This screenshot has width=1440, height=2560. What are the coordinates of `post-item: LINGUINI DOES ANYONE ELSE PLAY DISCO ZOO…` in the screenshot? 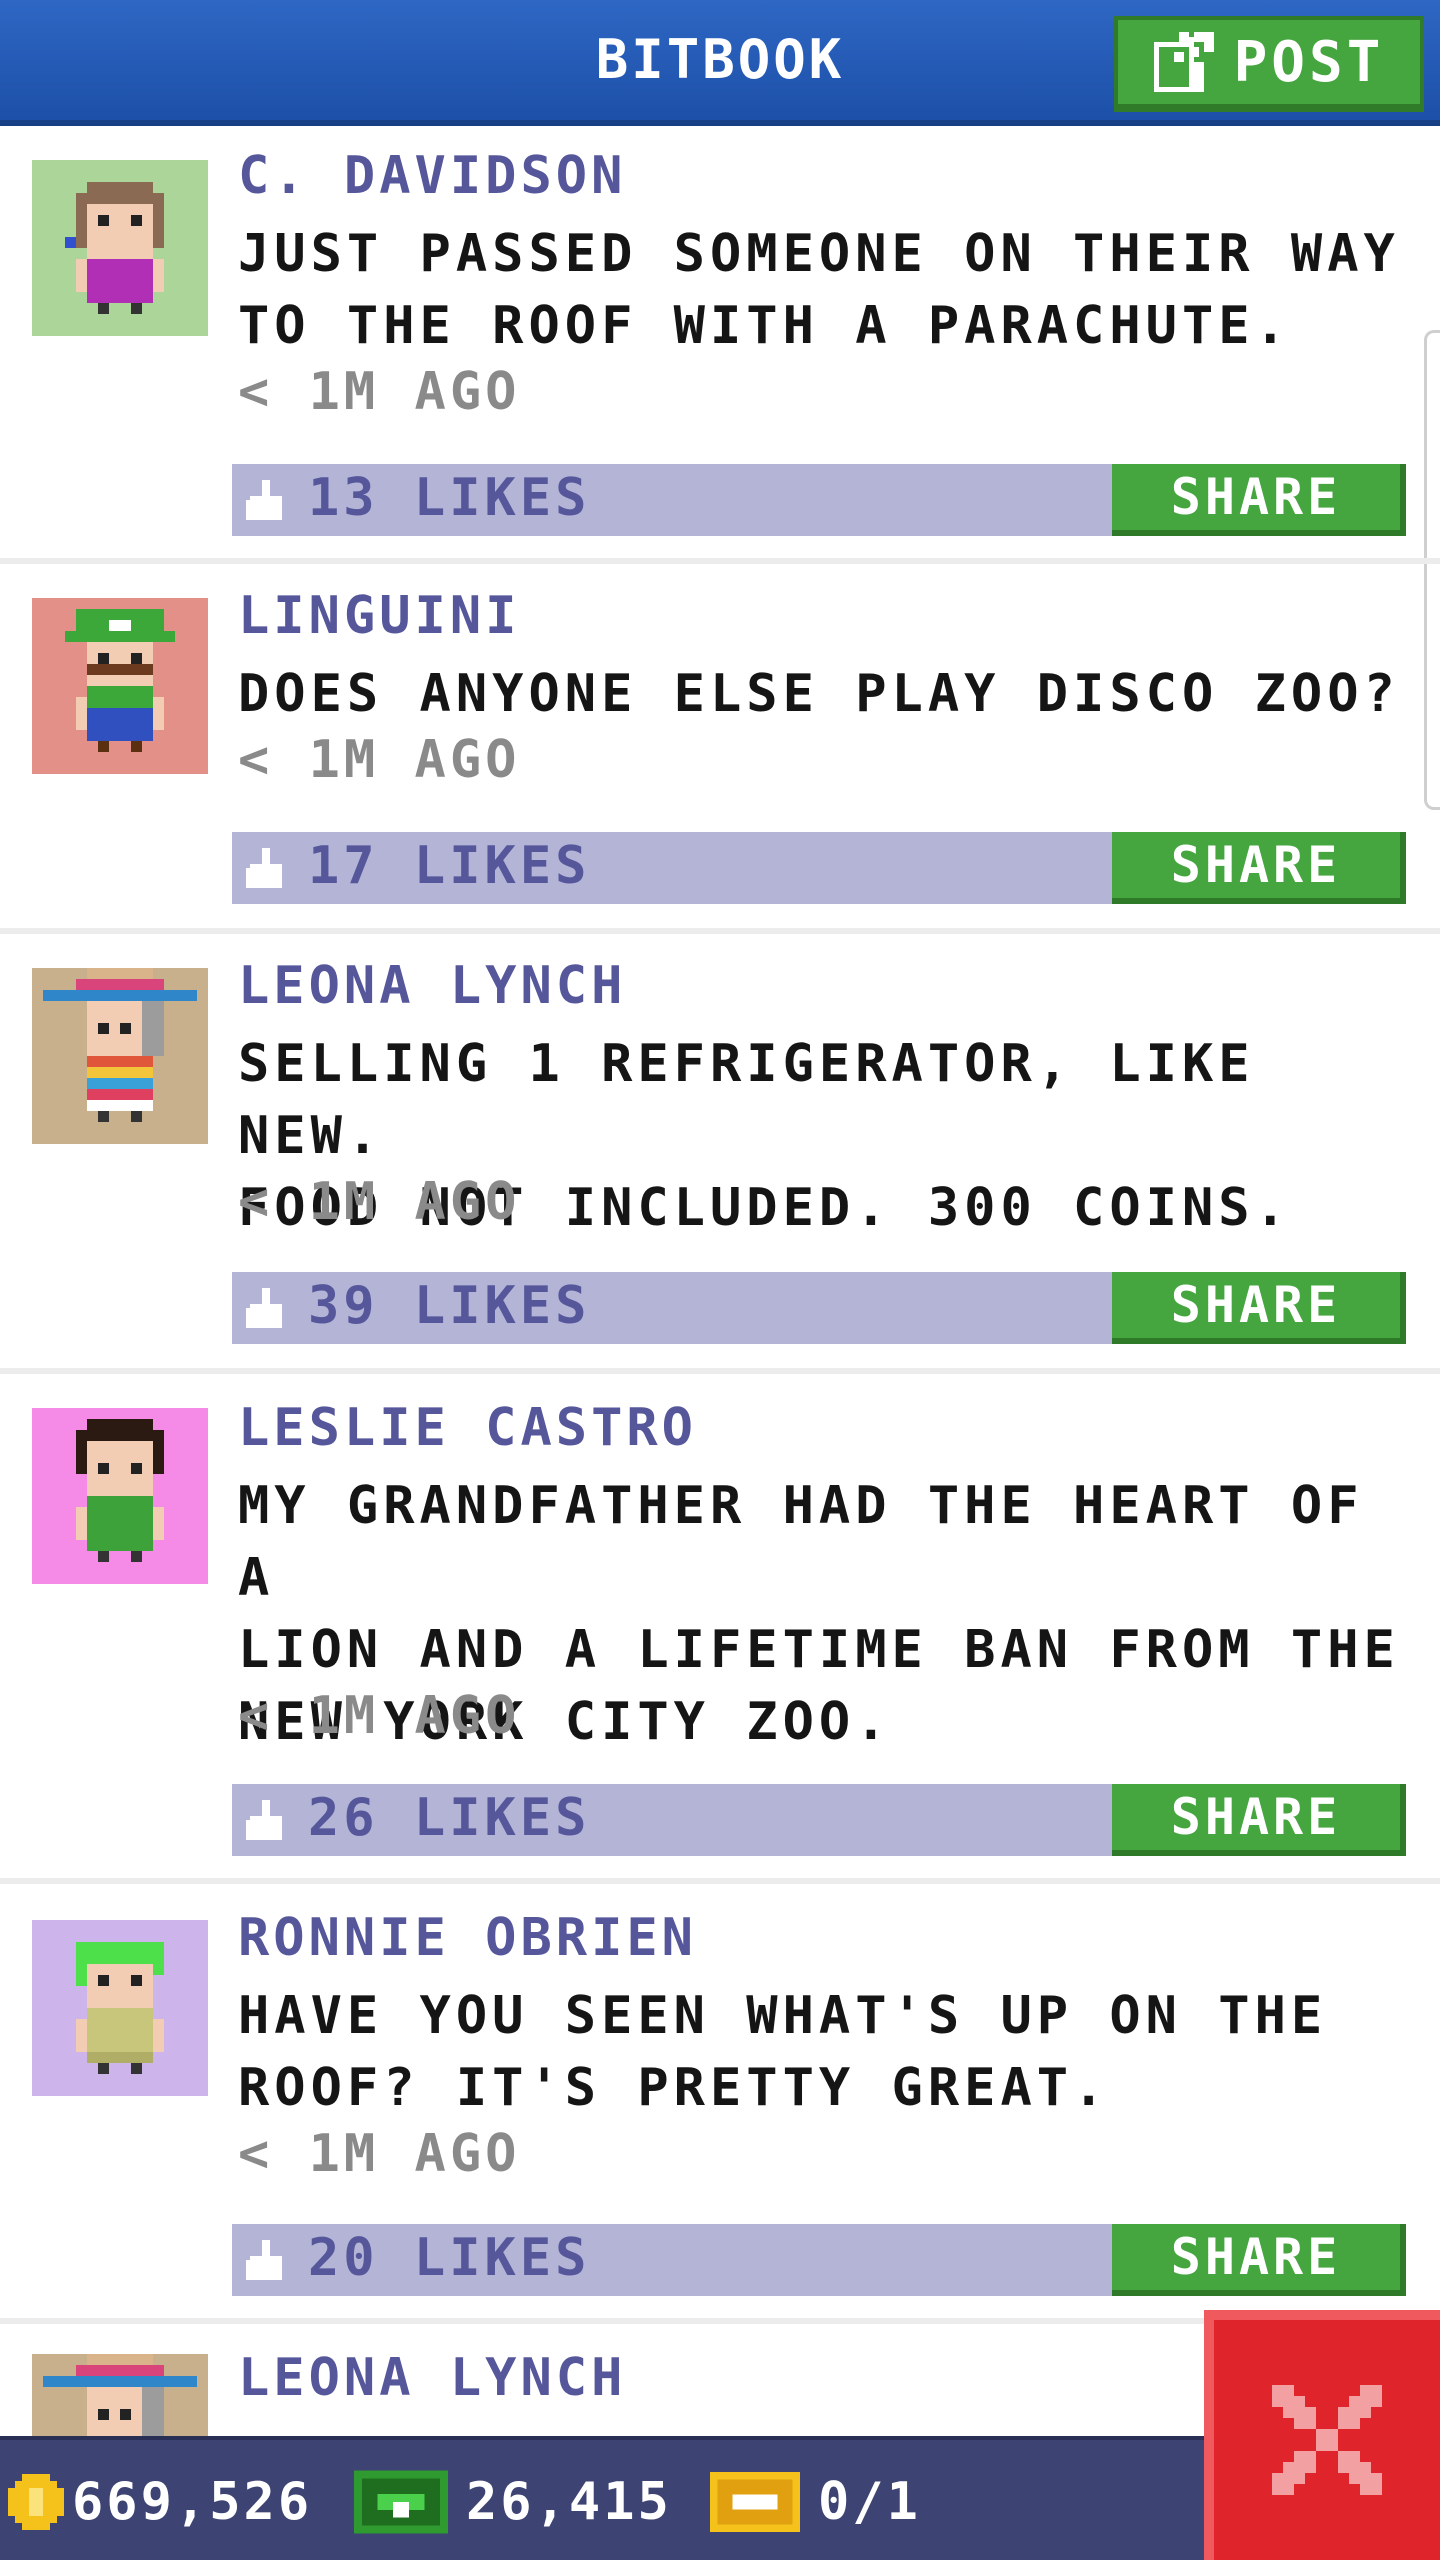 It's located at (720, 749).